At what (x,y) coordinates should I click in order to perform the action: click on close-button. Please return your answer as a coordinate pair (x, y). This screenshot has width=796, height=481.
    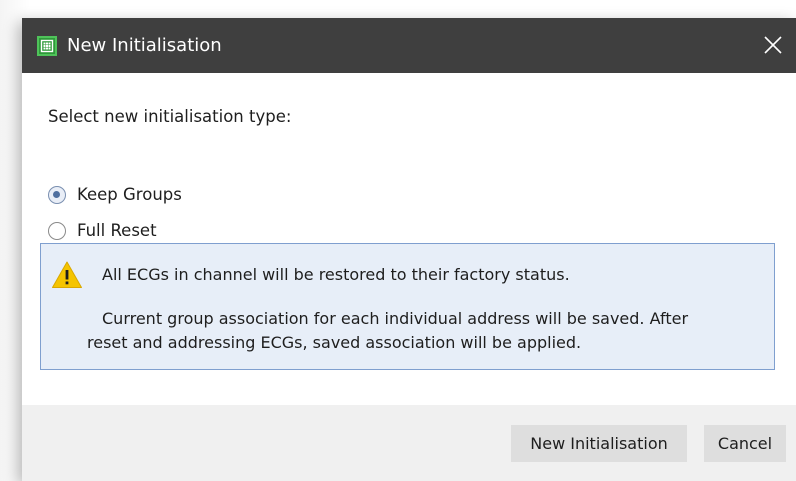
    Looking at the image, I should click on (773, 45).